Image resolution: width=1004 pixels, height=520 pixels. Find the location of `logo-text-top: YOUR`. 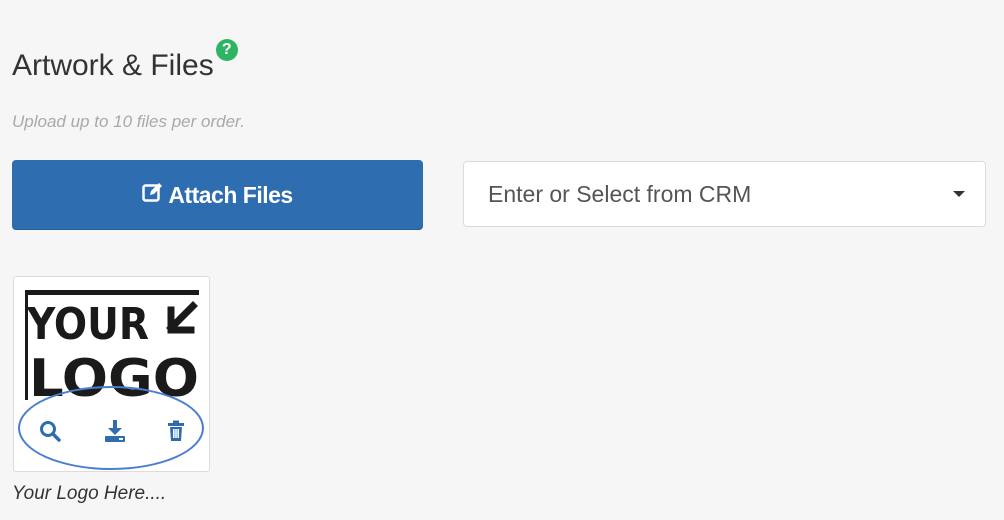

logo-text-top: YOUR is located at coordinates (87, 324).